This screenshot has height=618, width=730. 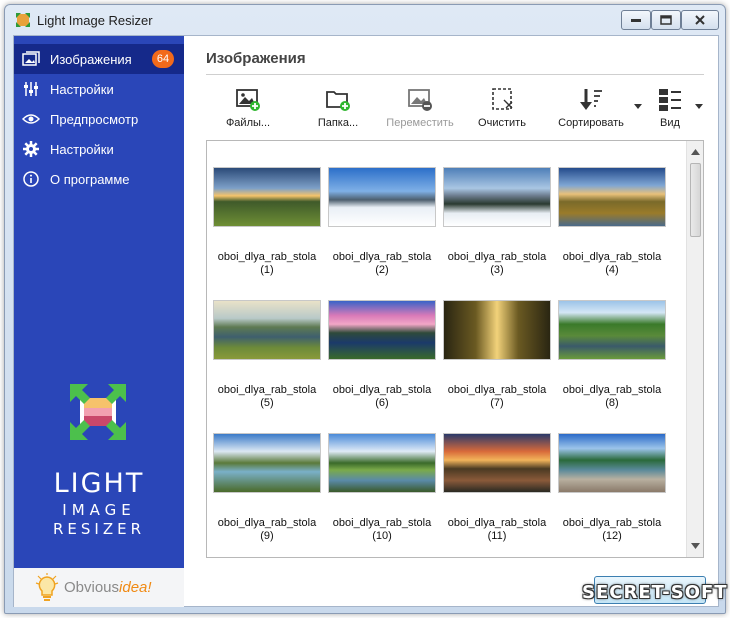 I want to click on gear-icon, so click(x=31, y=149).